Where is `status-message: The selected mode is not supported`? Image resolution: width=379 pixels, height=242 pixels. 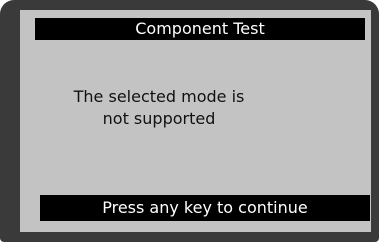 status-message: The selected mode is not supported is located at coordinates (159, 108).